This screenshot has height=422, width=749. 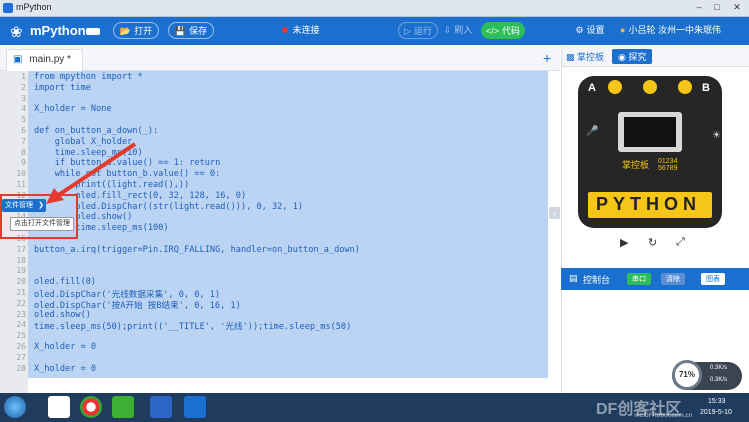 What do you see at coordinates (96, 131) in the screenshot?
I see `code-line: def on_button_a_down(_):` at bounding box center [96, 131].